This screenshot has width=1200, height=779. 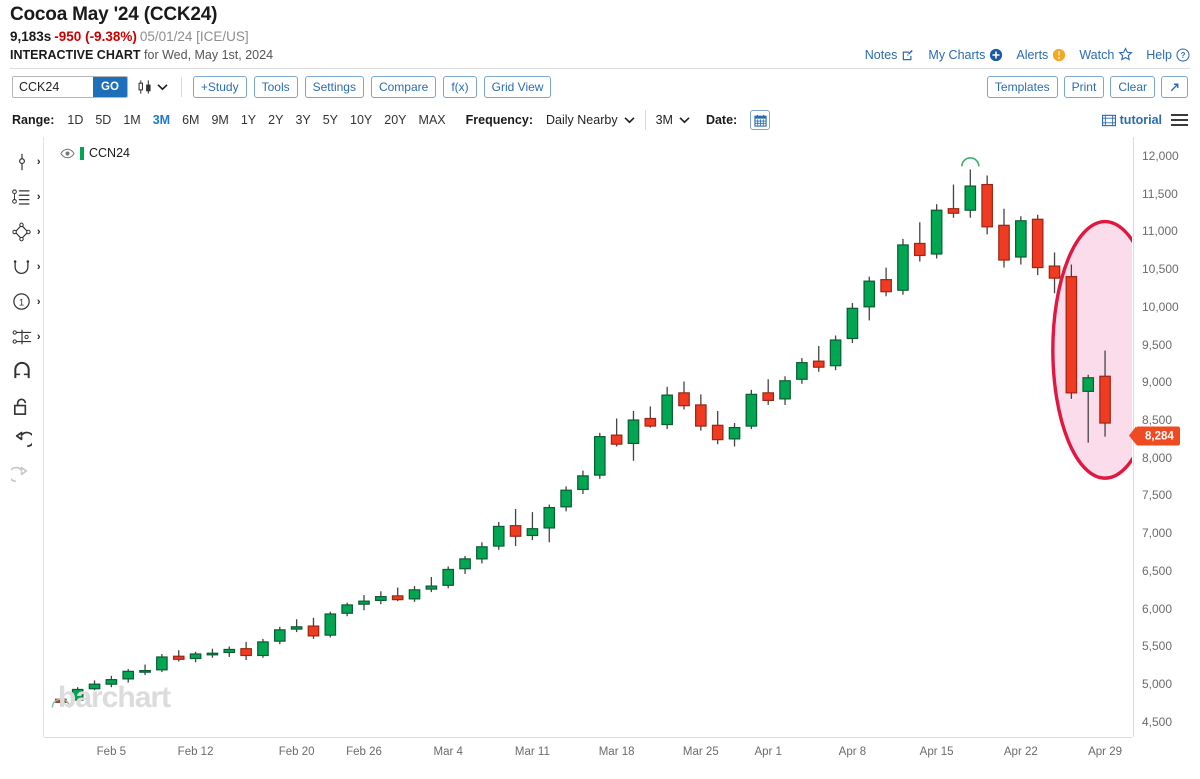 I want to click on expand-button, so click(x=1174, y=87).